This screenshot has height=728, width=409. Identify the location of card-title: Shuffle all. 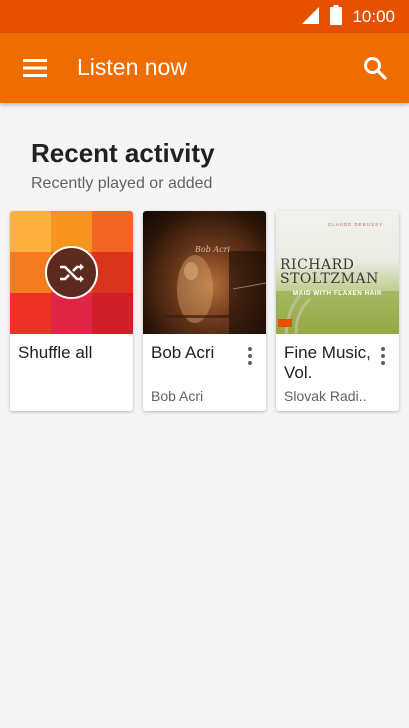
(55, 352).